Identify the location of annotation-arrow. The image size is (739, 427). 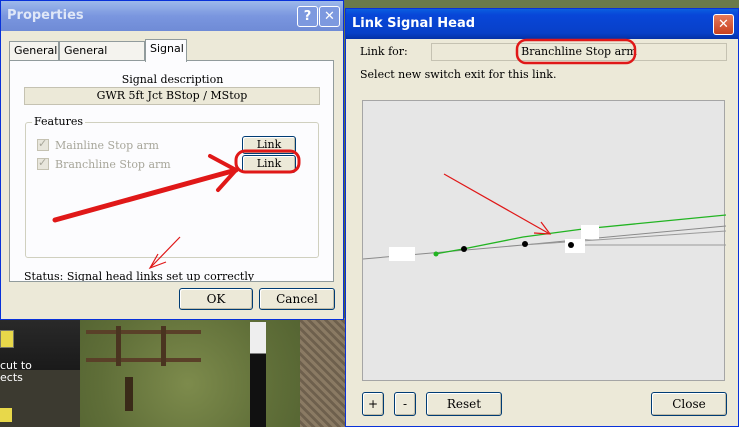
(145, 195).